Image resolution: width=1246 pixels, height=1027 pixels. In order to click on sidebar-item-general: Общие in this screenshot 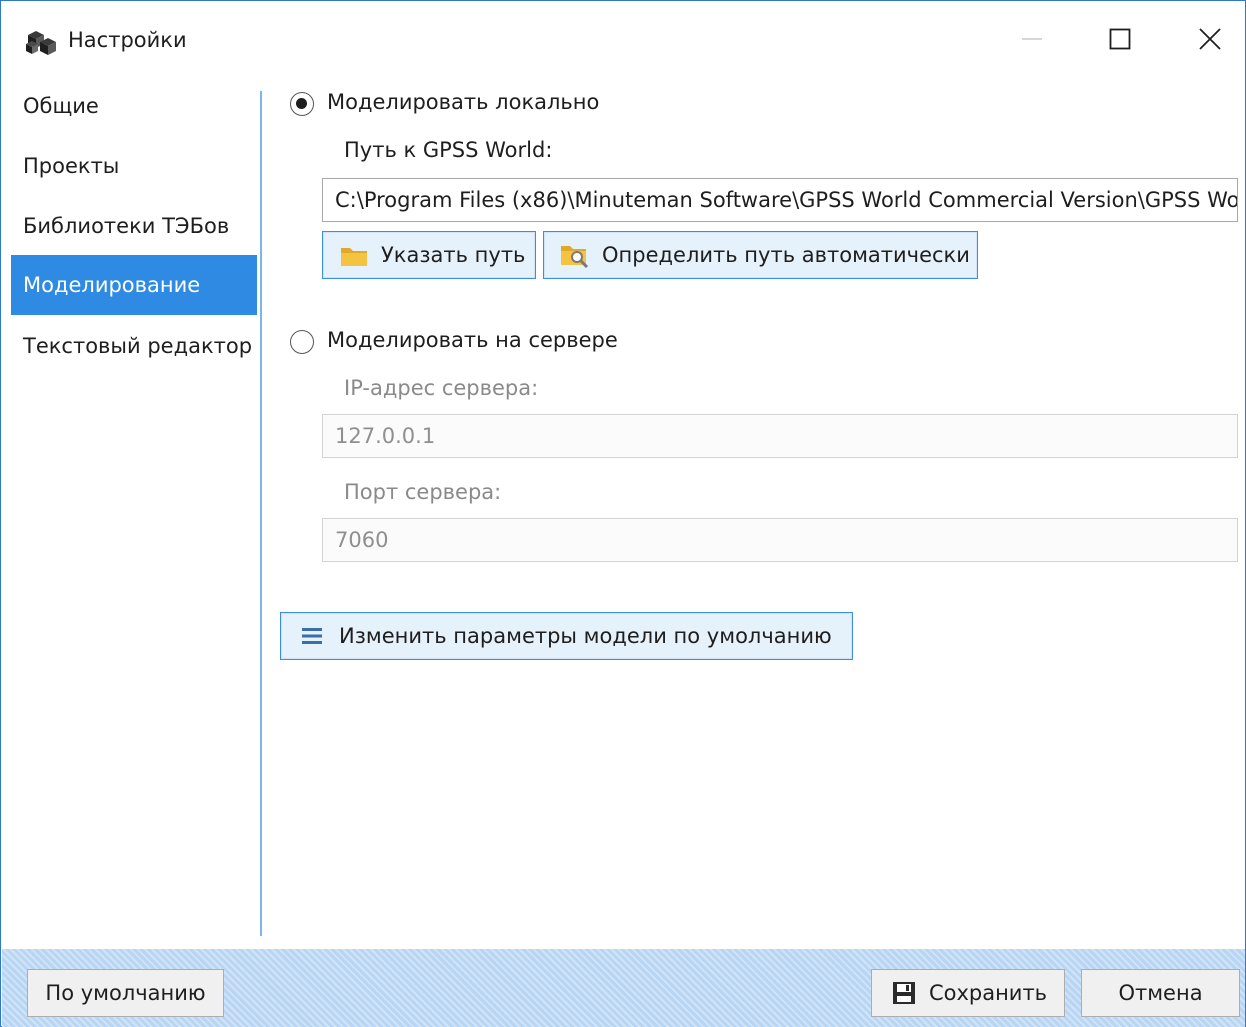, I will do `click(134, 106)`.